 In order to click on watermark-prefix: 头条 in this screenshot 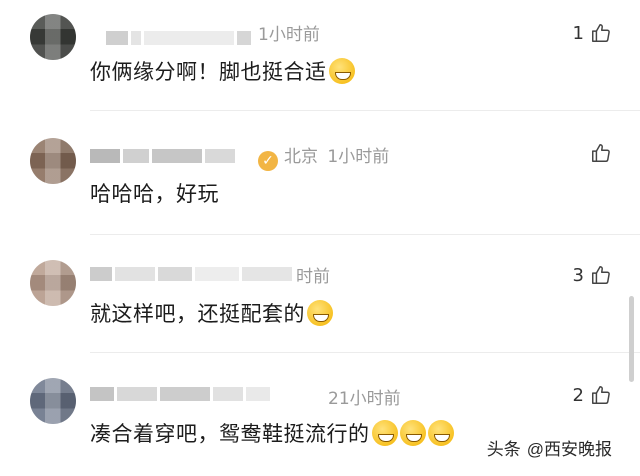, I will do `click(503, 449)`.